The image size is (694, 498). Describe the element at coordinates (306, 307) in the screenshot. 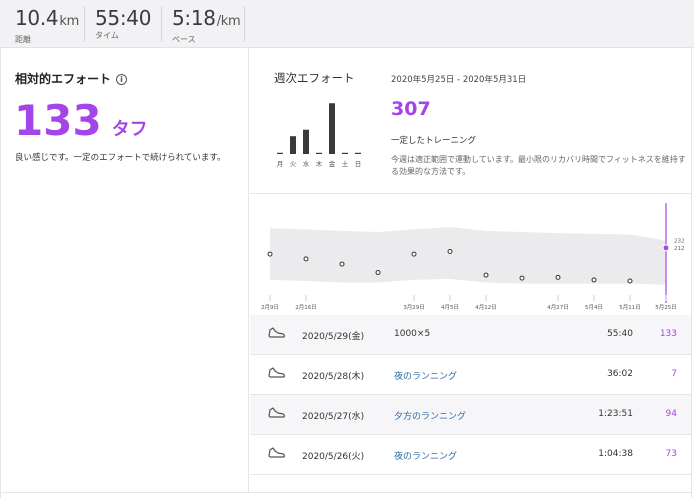

I see `x-tick-label: 2月16日` at that location.